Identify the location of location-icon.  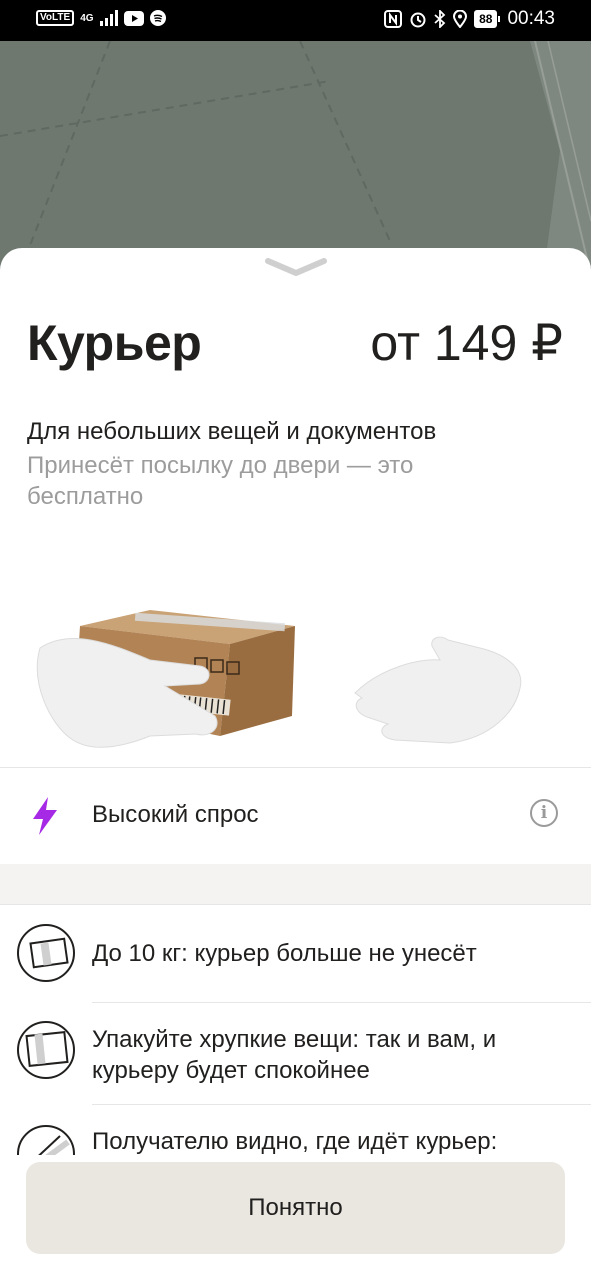
(460, 19).